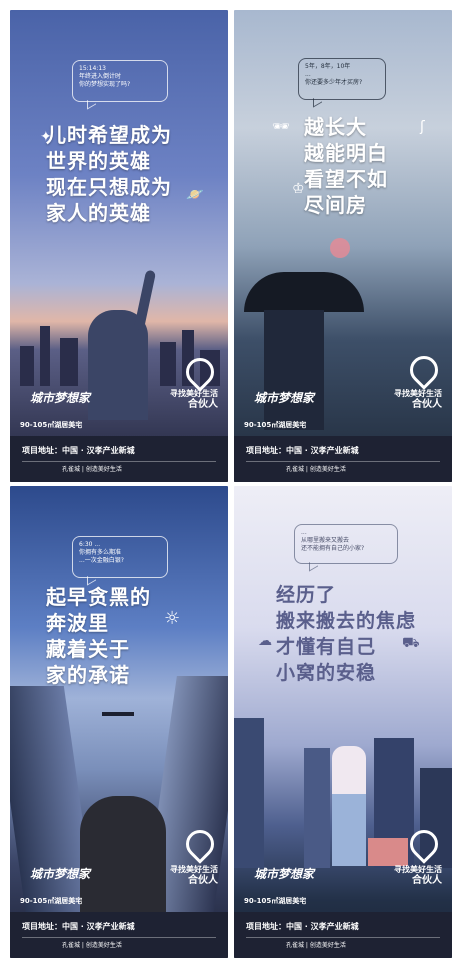  What do you see at coordinates (411, 643) in the screenshot?
I see `truck-icon: ⛟` at bounding box center [411, 643].